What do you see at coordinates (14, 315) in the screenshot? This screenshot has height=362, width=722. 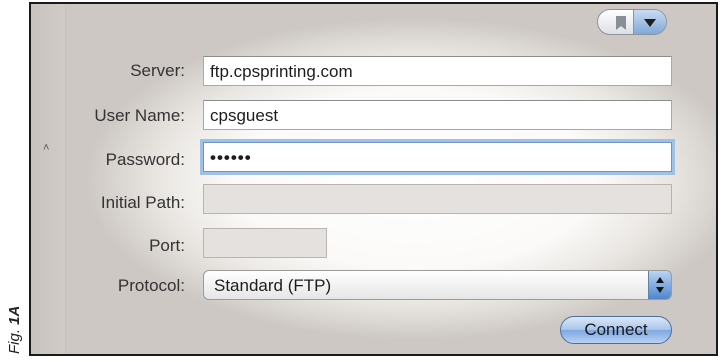 I see `figure-caption-number: 1A` at bounding box center [14, 315].